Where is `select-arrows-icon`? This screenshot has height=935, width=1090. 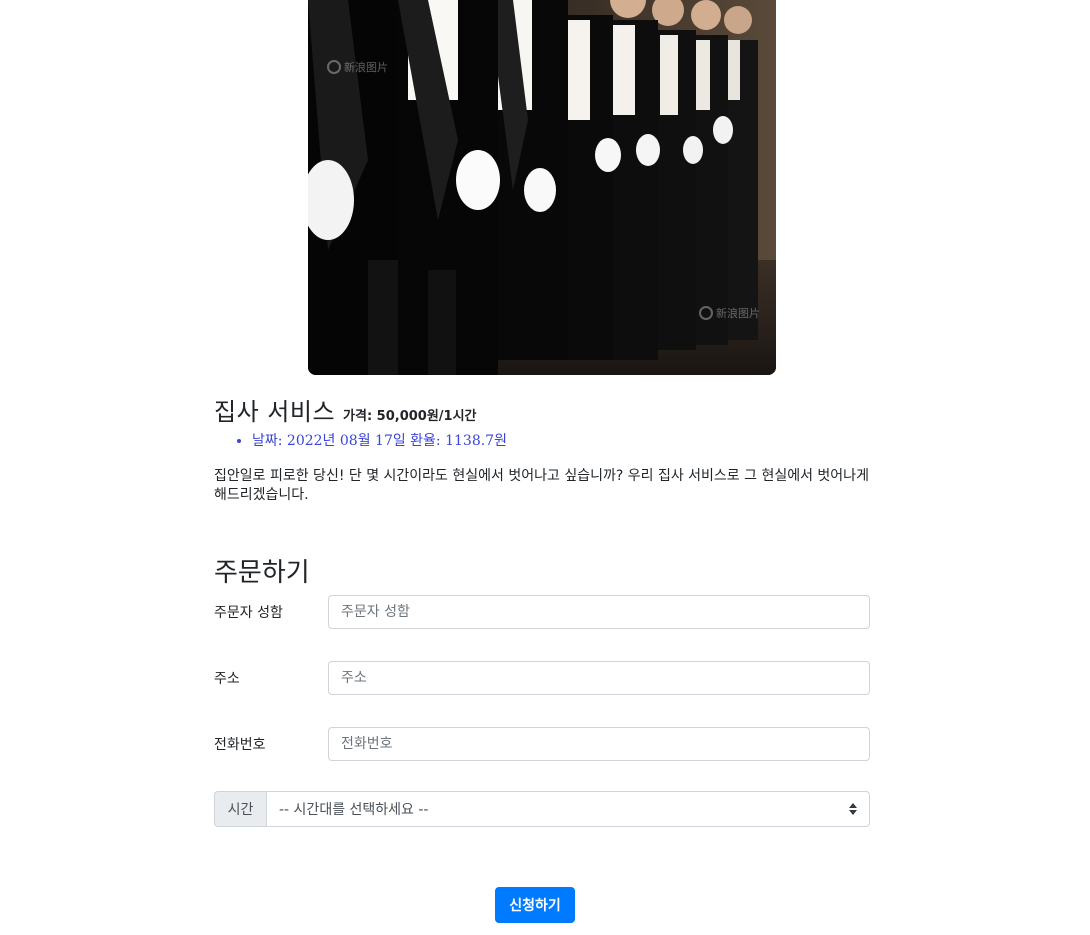
select-arrows-icon is located at coordinates (853, 809).